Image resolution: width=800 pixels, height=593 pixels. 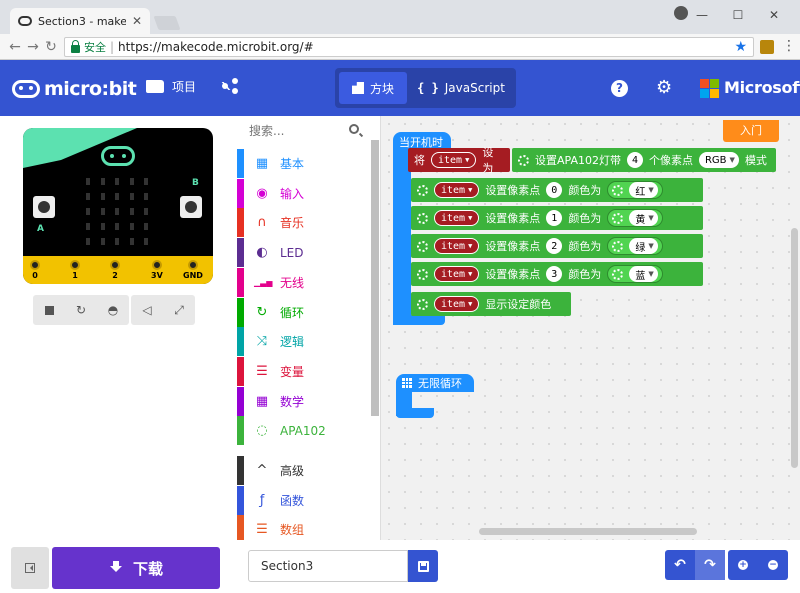 What do you see at coordinates (44, 207) in the screenshot?
I see `button-a` at bounding box center [44, 207].